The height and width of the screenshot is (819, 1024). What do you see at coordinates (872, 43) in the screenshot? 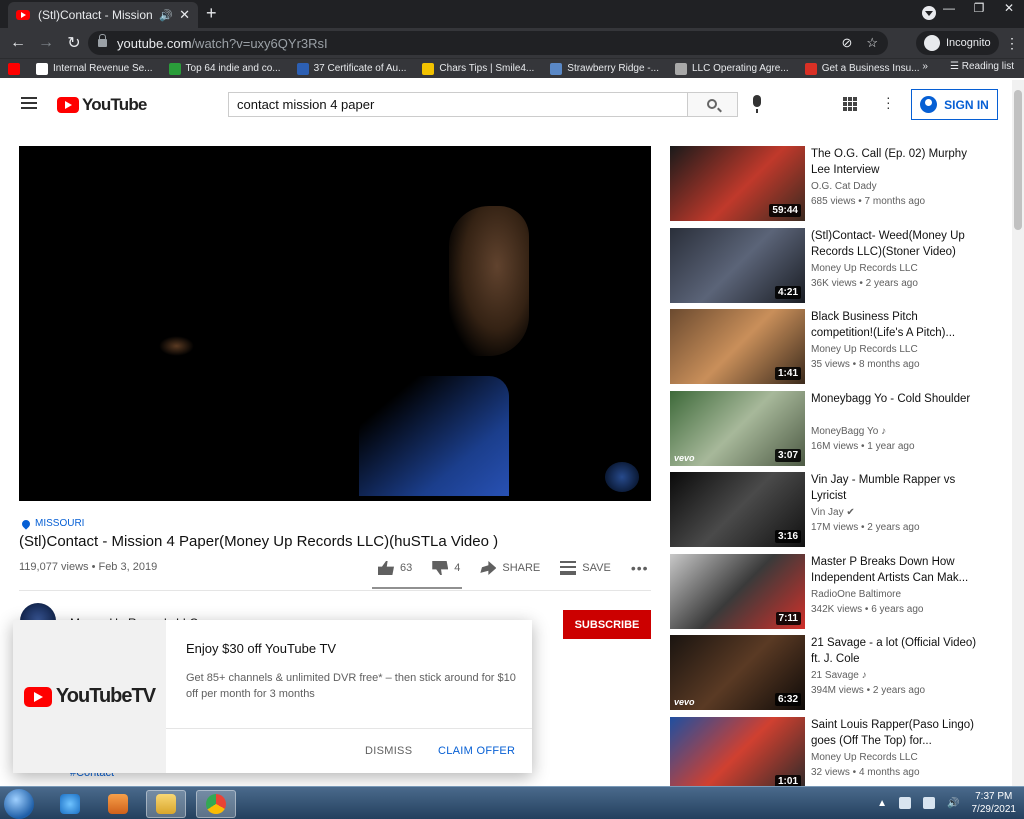
I see `bookmark-star-icon: ☆` at bounding box center [872, 43].